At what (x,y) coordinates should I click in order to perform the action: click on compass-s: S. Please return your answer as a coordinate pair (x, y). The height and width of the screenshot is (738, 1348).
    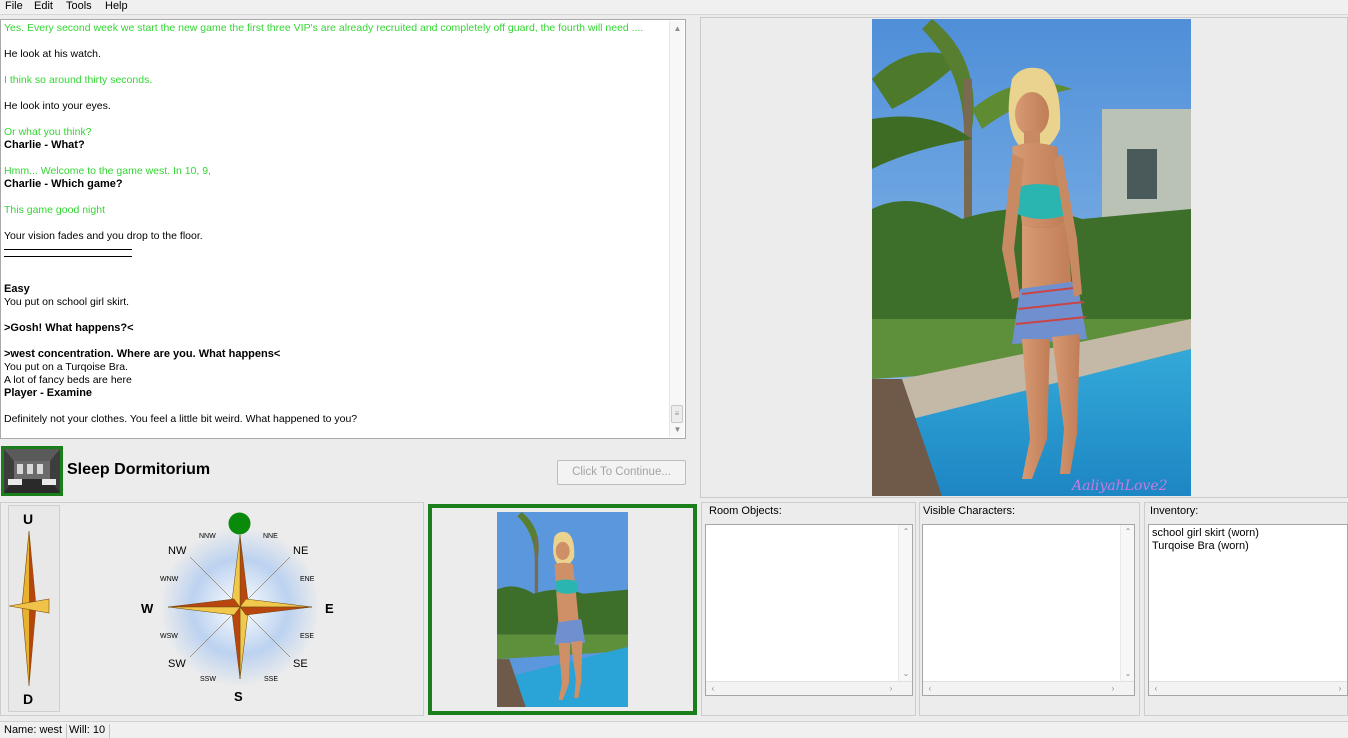
    Looking at the image, I should click on (238, 696).